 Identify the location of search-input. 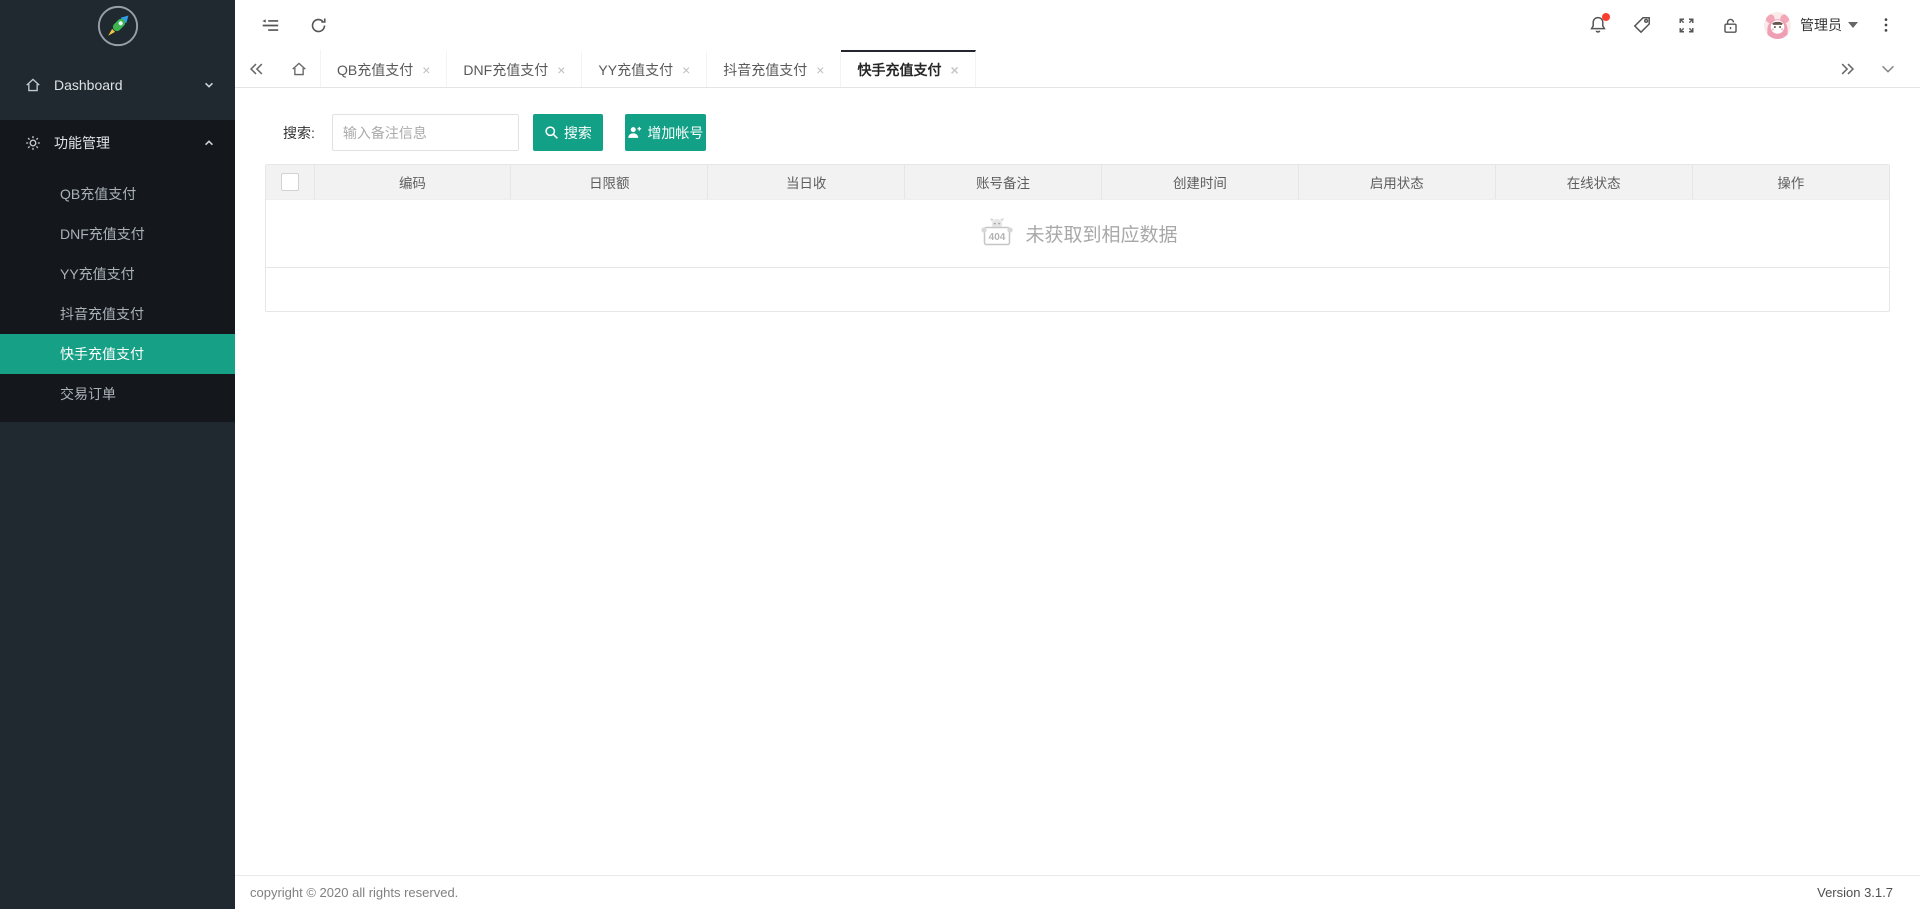
(425, 132).